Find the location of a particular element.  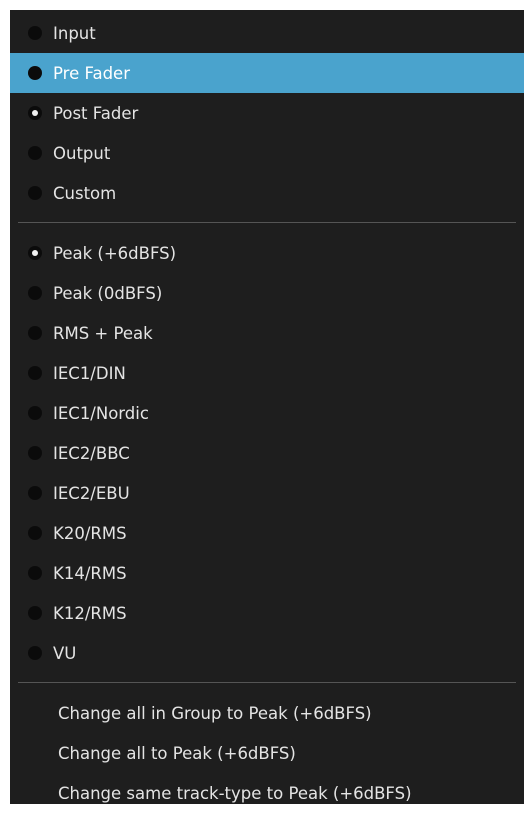

menu-item-k20-rms: K20/RMS is located at coordinates (267, 533).